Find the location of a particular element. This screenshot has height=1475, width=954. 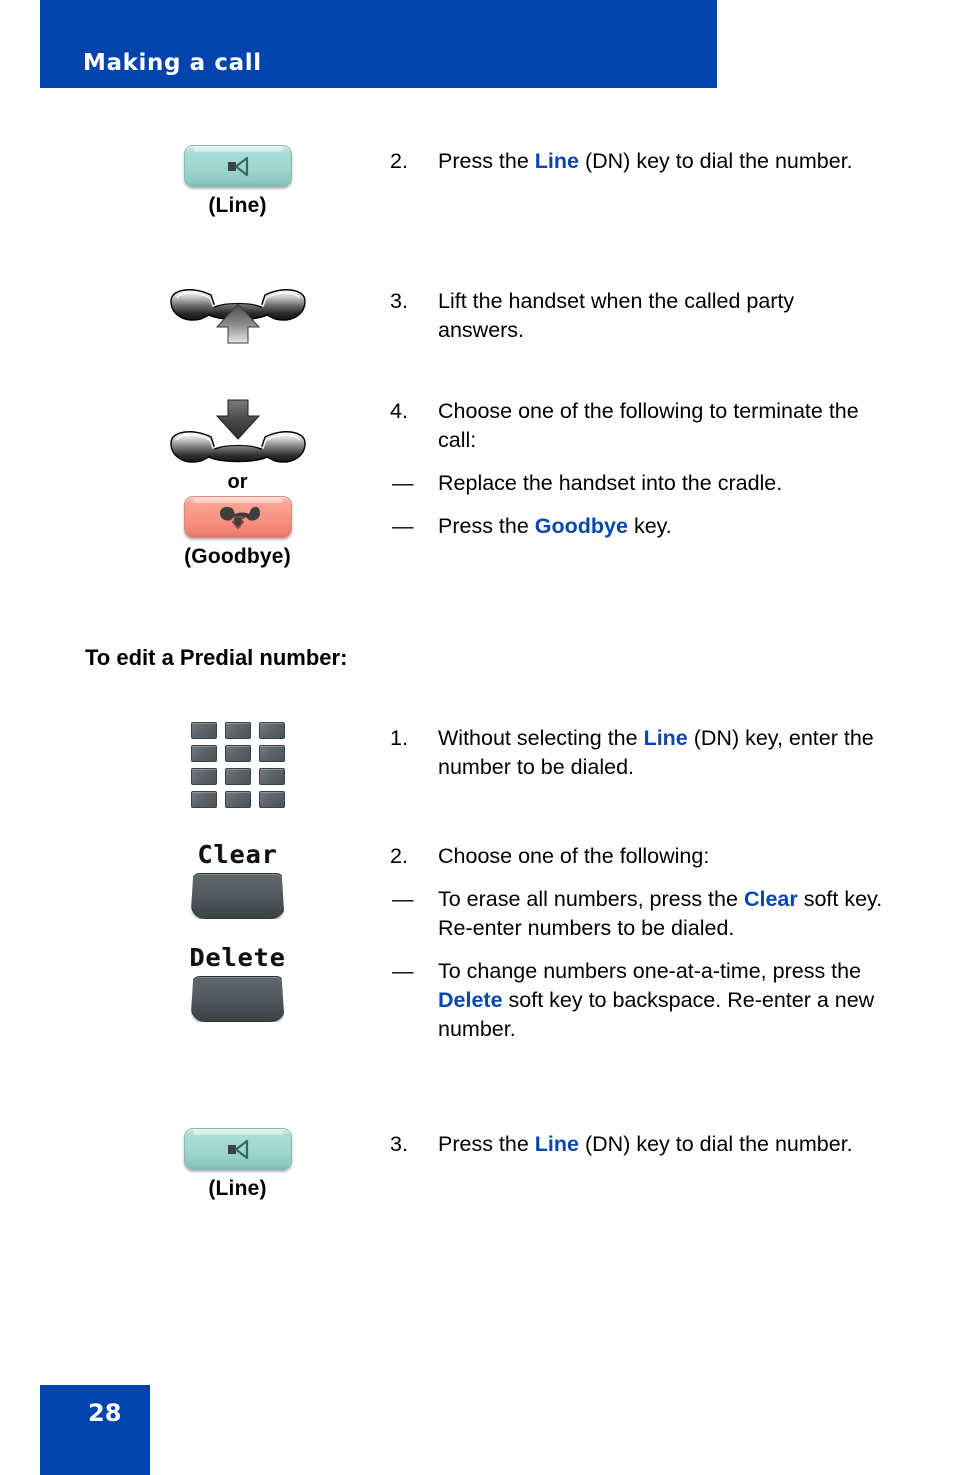

sub-text-after: key. is located at coordinates (649, 526).